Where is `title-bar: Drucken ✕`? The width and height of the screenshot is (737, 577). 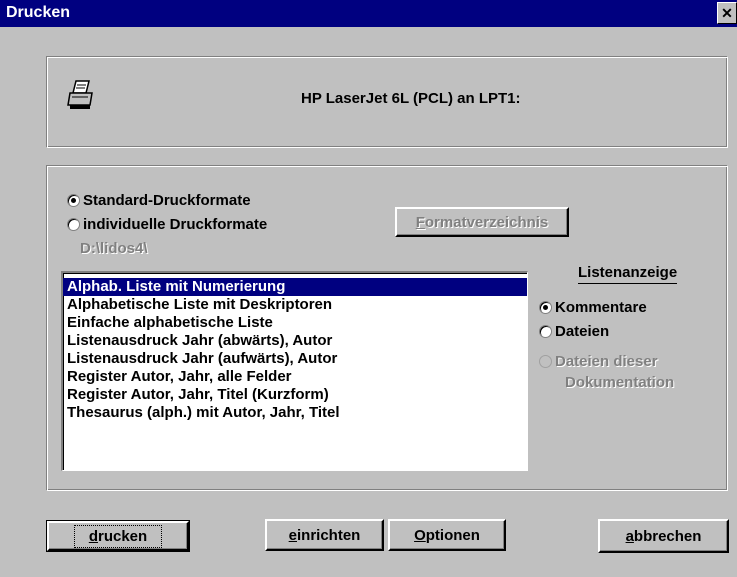 title-bar: Drucken ✕ is located at coordinates (368, 13).